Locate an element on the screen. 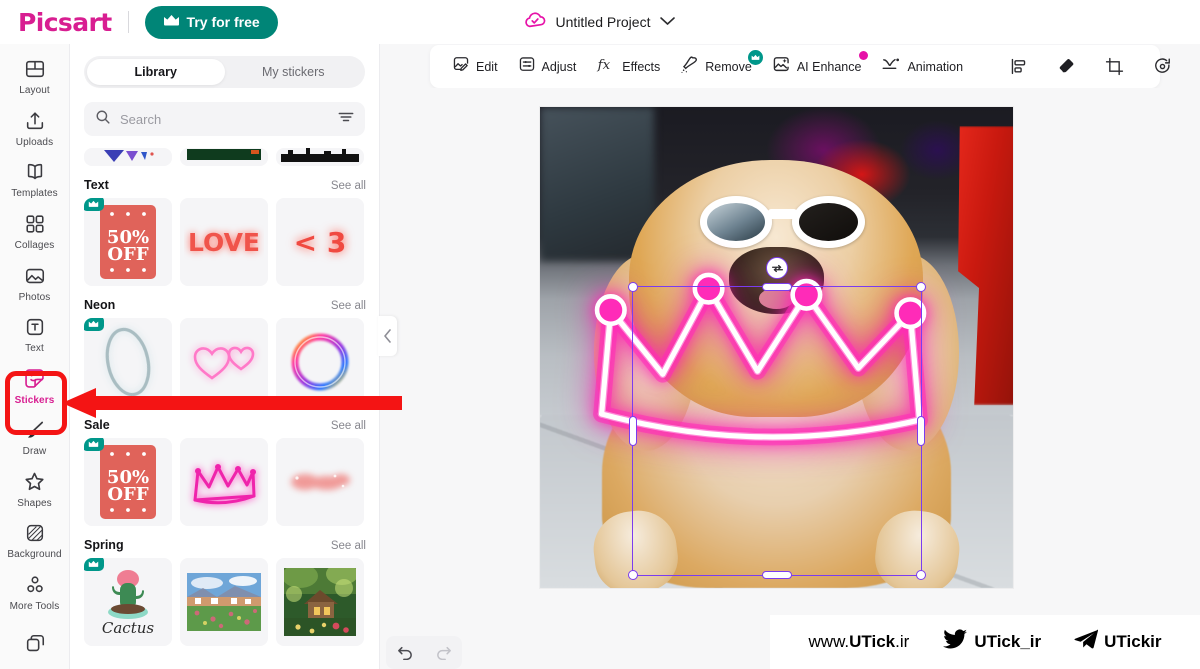 The image size is (1200, 669). sticker-tile-heart-glasses is located at coordinates (224, 362).